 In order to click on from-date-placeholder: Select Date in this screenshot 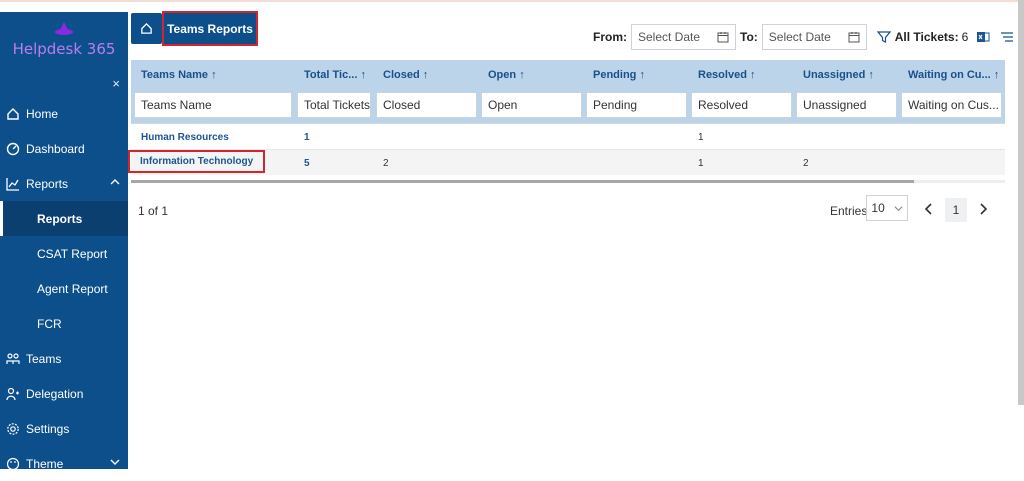, I will do `click(669, 37)`.